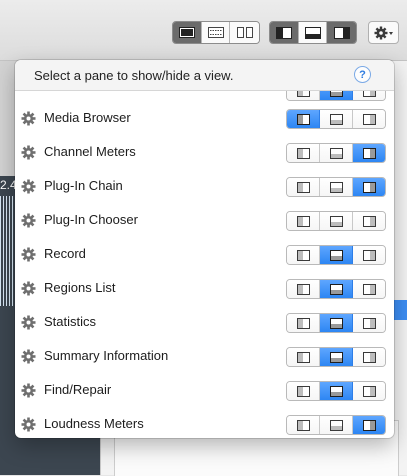 The width and height of the screenshot is (407, 476). Describe the element at coordinates (106, 355) in the screenshot. I see `view-label: Summary Information` at that location.